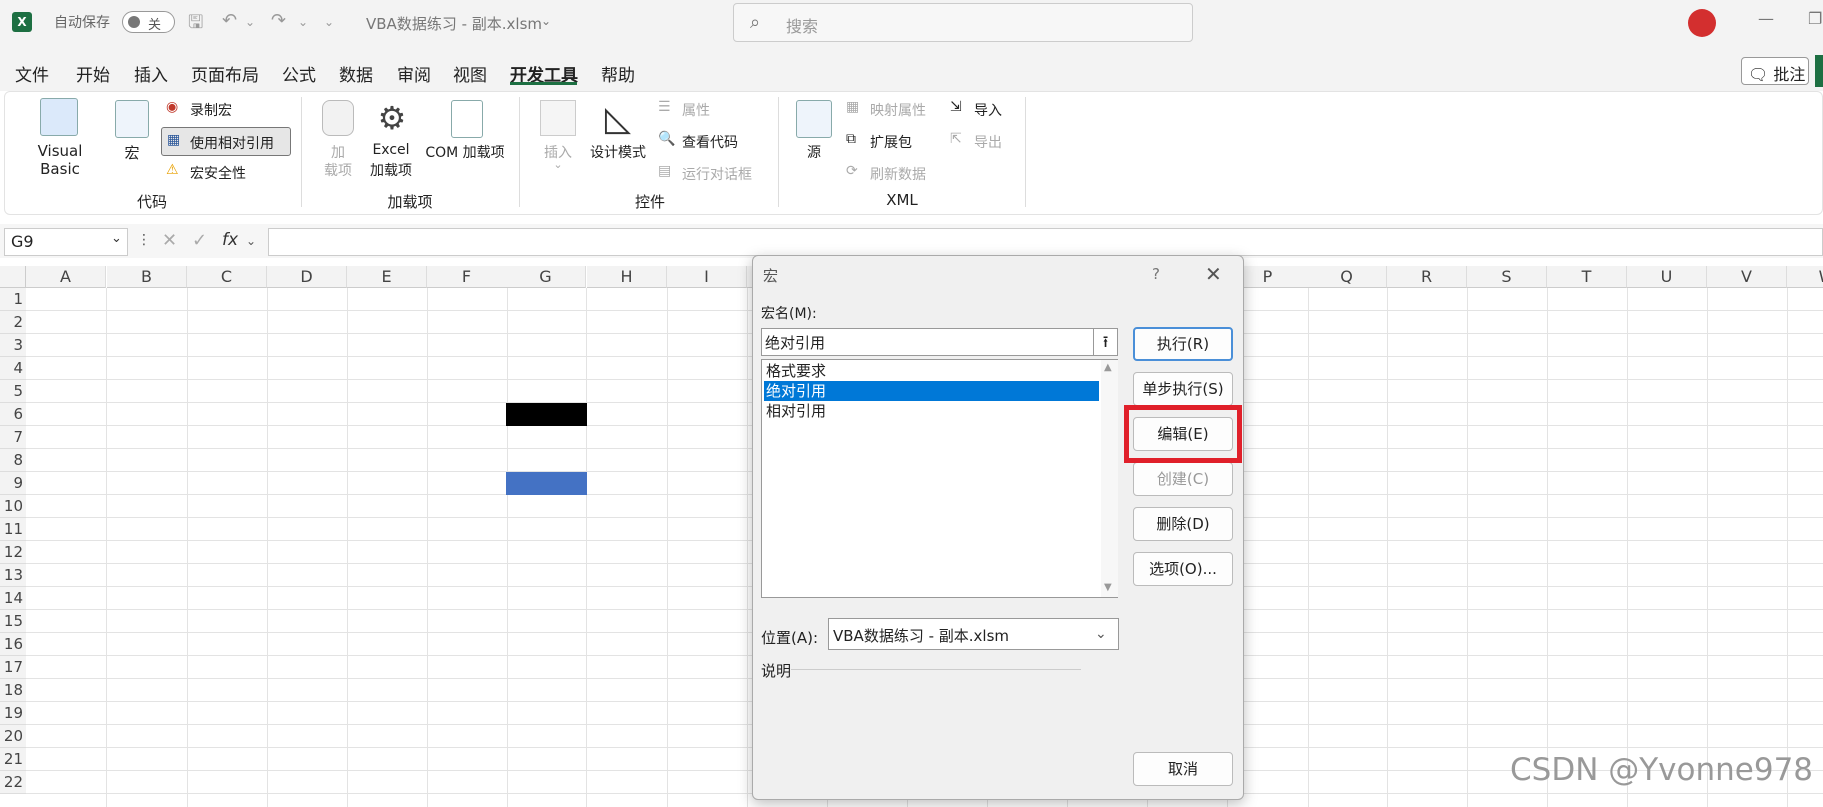 The height and width of the screenshot is (807, 1823). Describe the element at coordinates (13, 506) in the screenshot. I see `row-header: 10` at that location.